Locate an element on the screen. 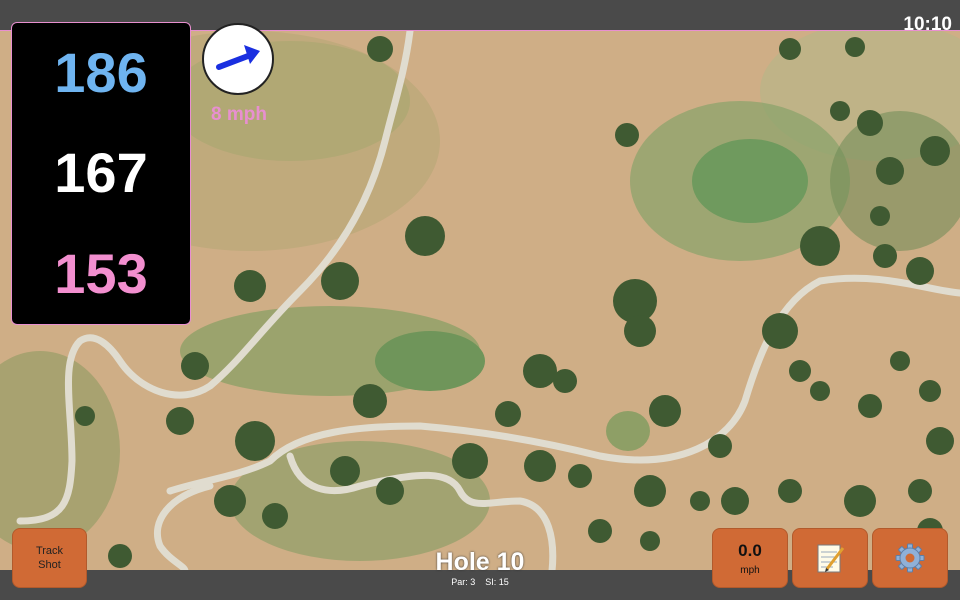 The image size is (960, 600). notepad-icon is located at coordinates (831, 558).